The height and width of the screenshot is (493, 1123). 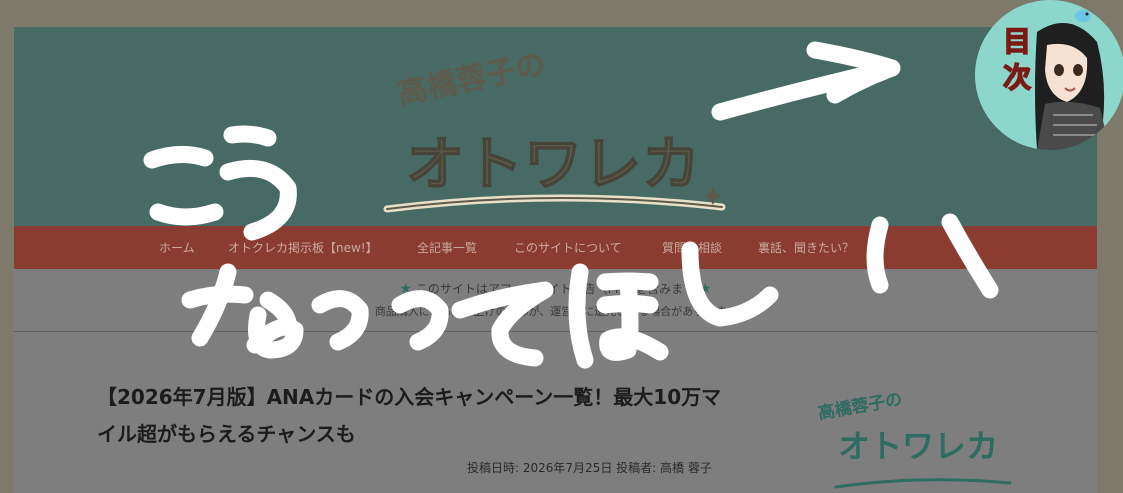 I want to click on nav-item-backstory: 裏話、聞きたい？, so click(x=806, y=247).